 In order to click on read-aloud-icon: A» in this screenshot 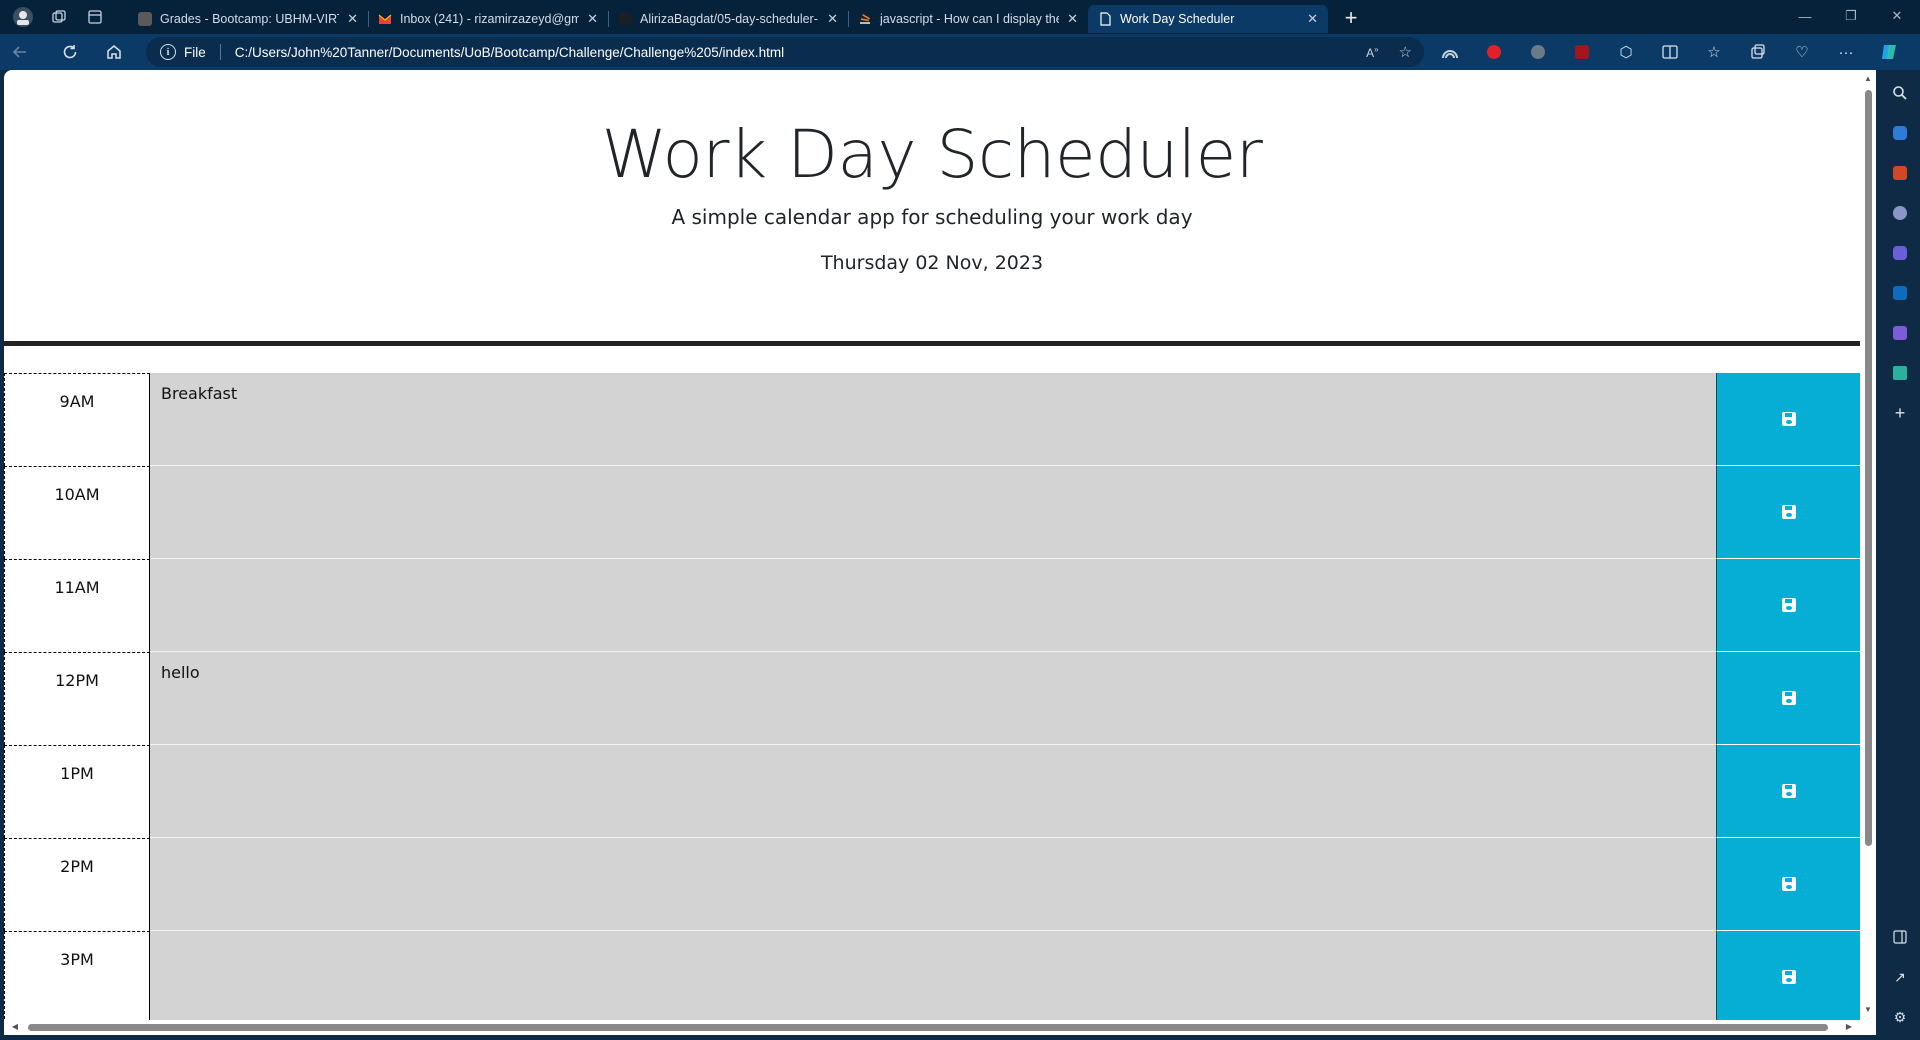, I will do `click(1372, 52)`.